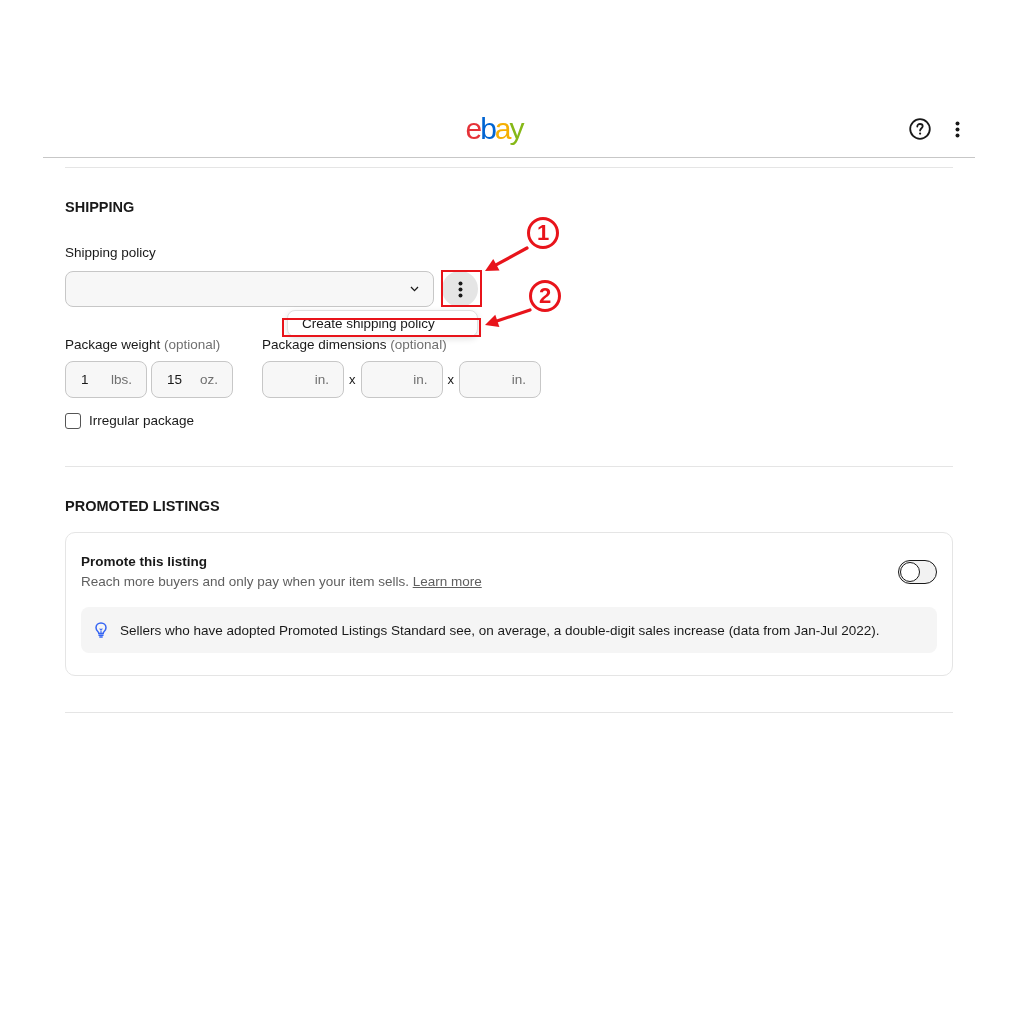 This screenshot has height=1024, width=1024. Describe the element at coordinates (368, 323) in the screenshot. I see `menu-item: Create shipping policy` at that location.